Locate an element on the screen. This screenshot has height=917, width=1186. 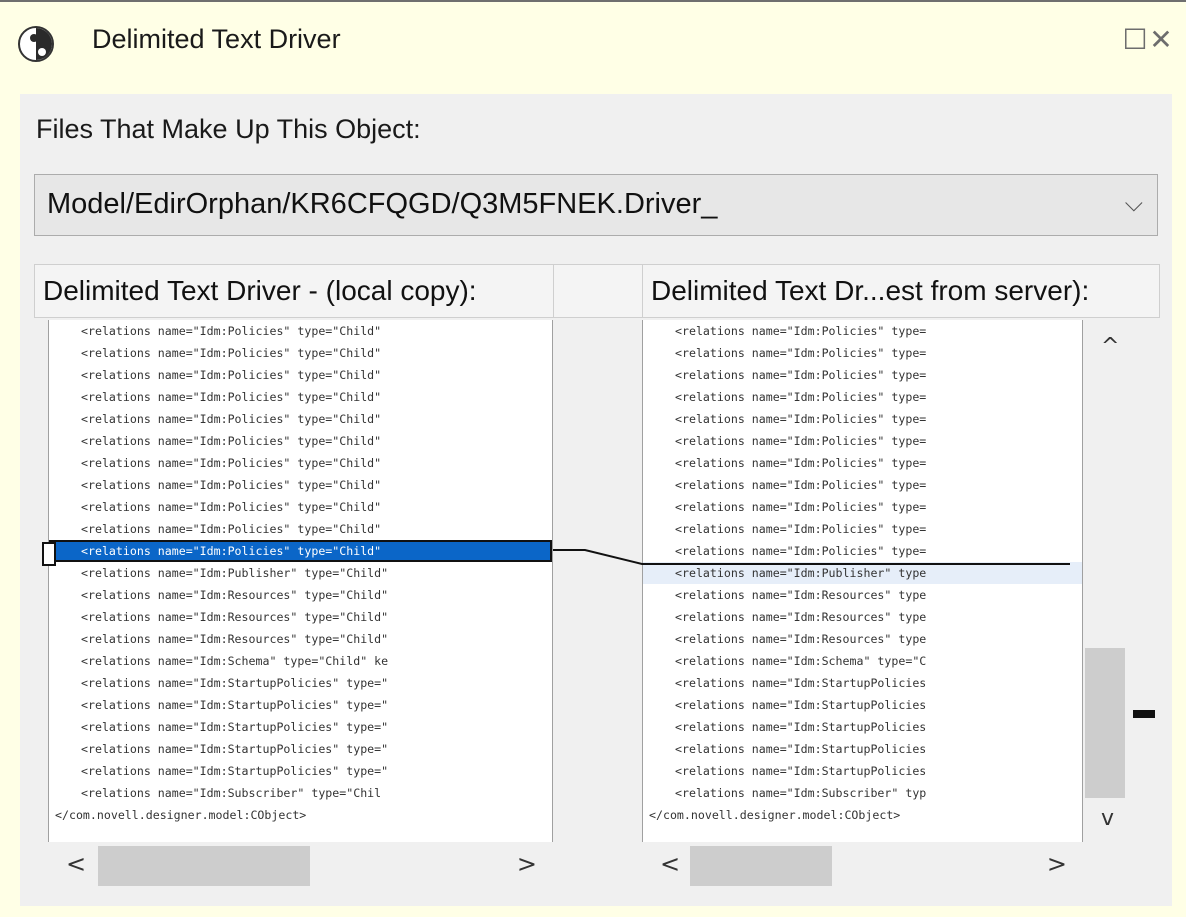
left-horizontal-scrollbar: < > is located at coordinates (300, 866).